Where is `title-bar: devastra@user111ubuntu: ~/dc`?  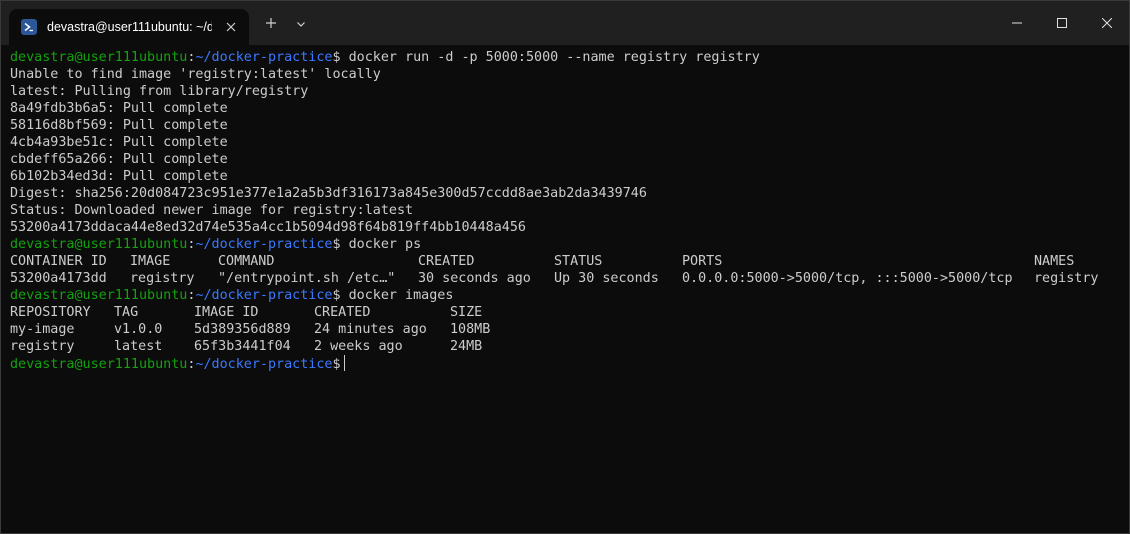
title-bar: devastra@user111ubuntu: ~/dc is located at coordinates (565, 23).